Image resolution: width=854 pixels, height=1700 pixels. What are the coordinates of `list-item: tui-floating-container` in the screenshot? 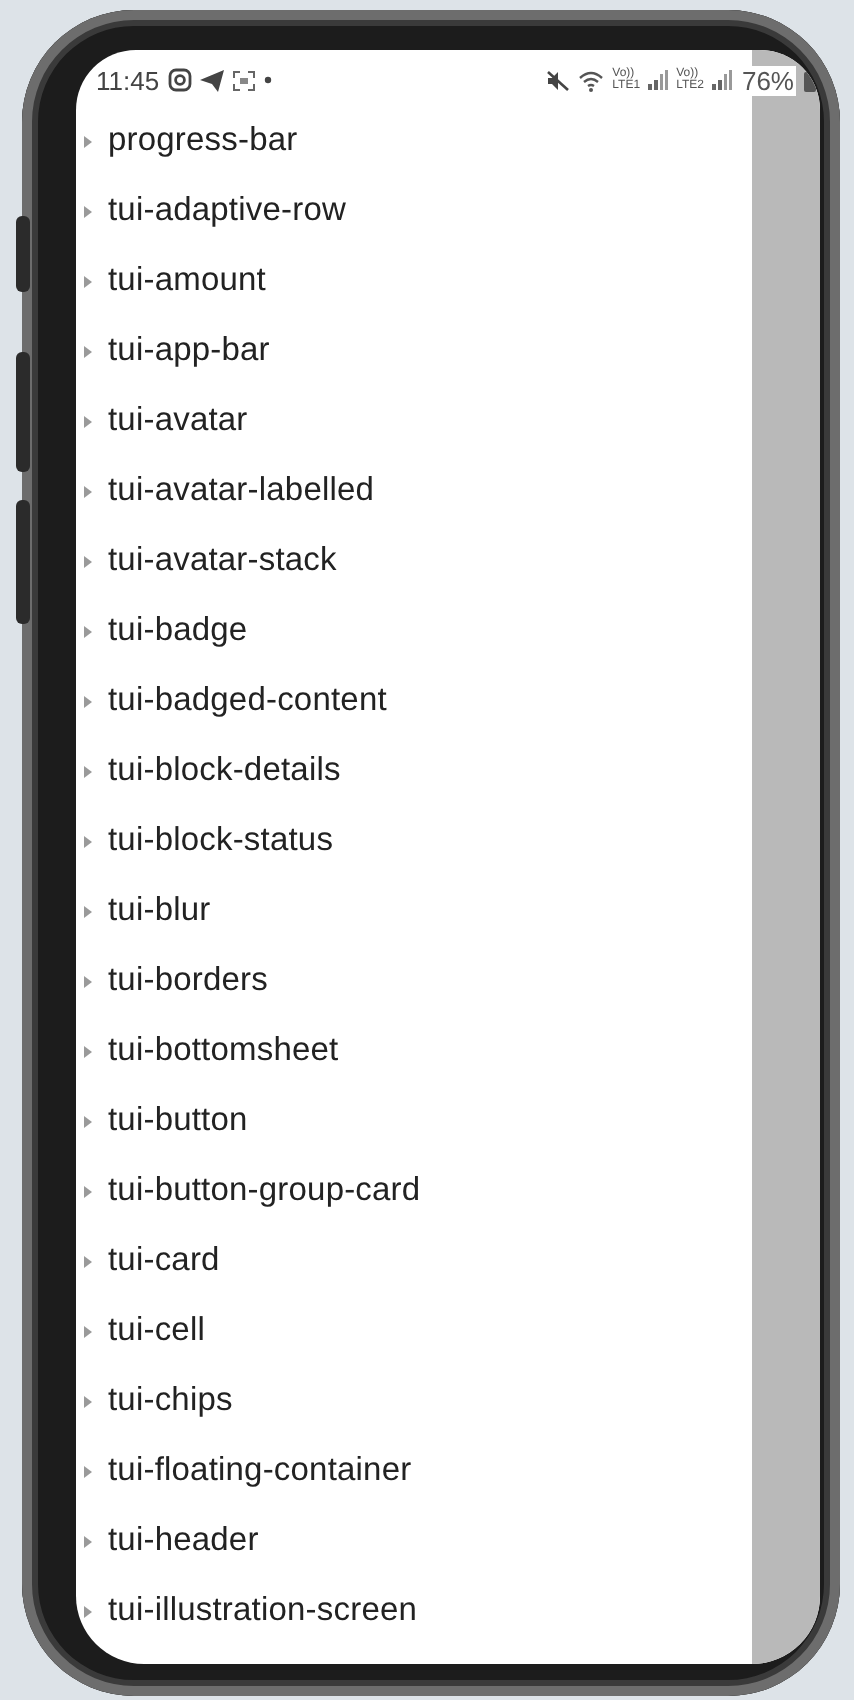 It's located at (260, 1471).